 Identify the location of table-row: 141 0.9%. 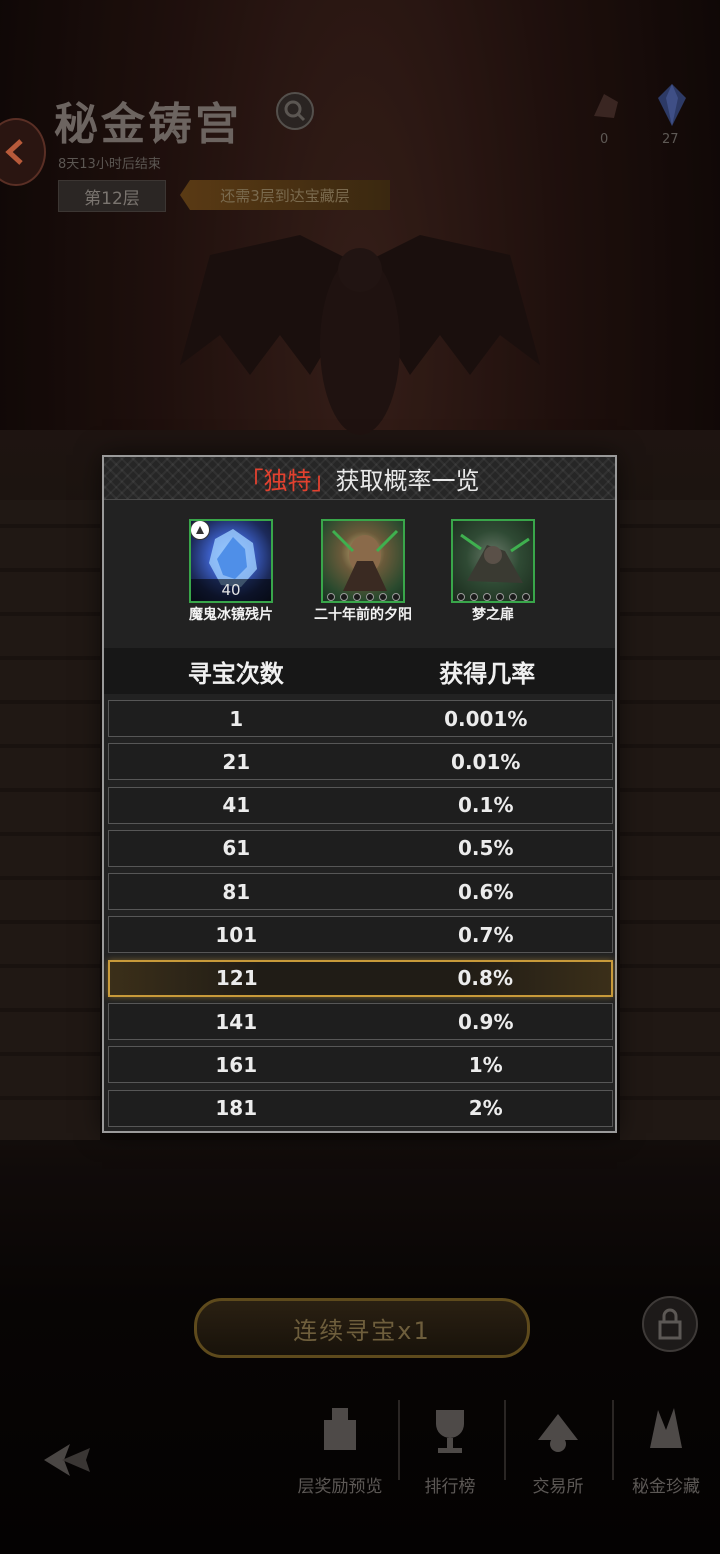
(360, 1022).